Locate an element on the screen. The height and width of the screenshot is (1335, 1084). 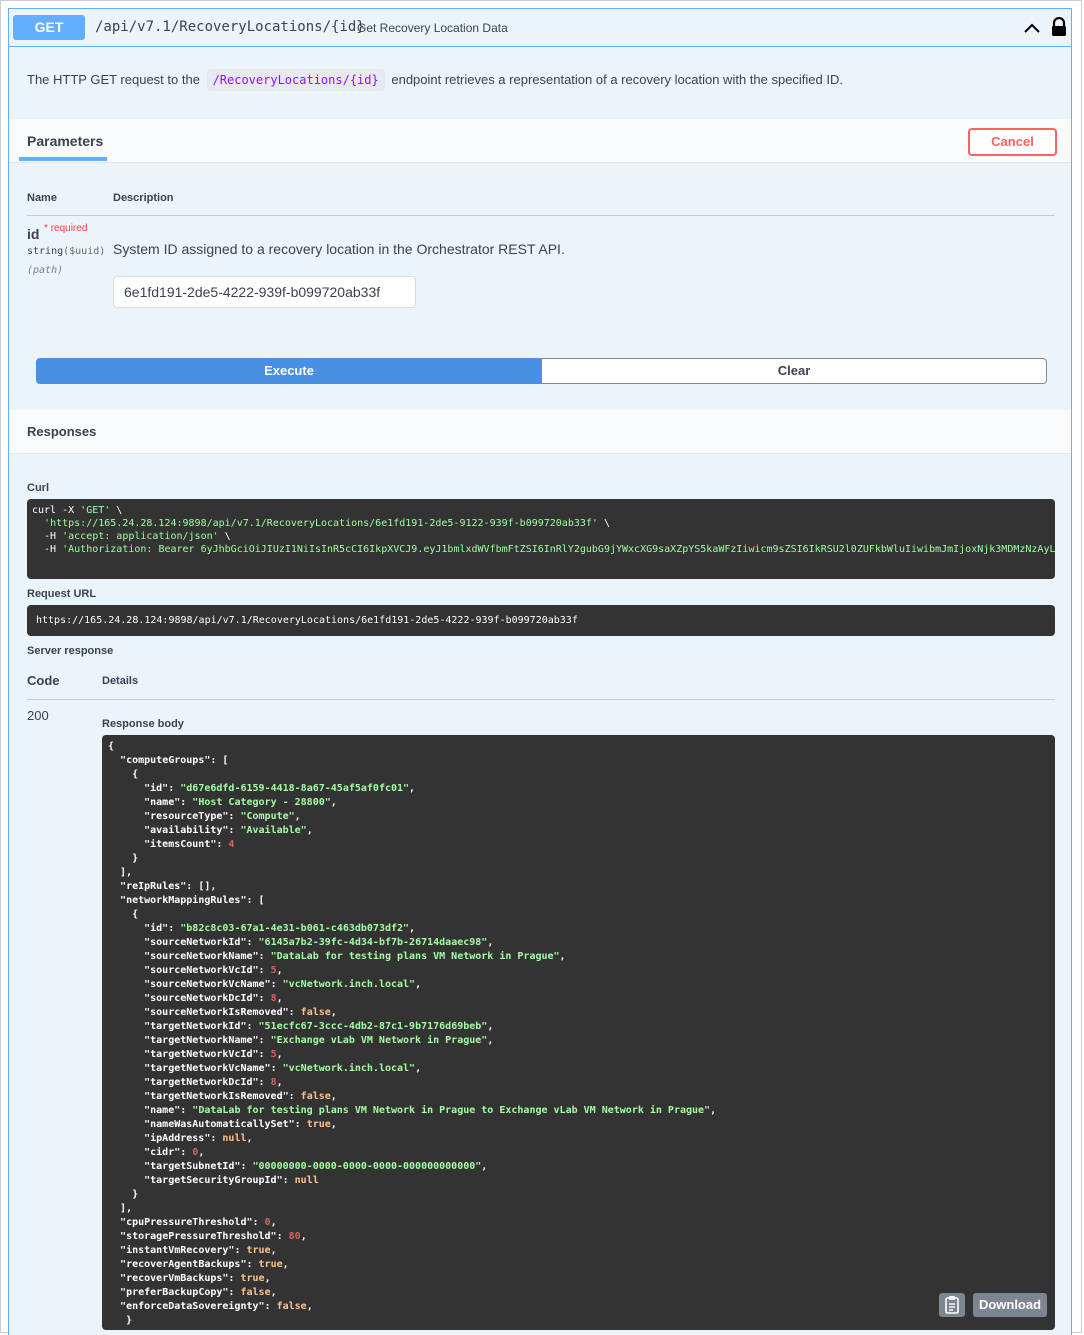
method-badge: GET is located at coordinates (49, 27).